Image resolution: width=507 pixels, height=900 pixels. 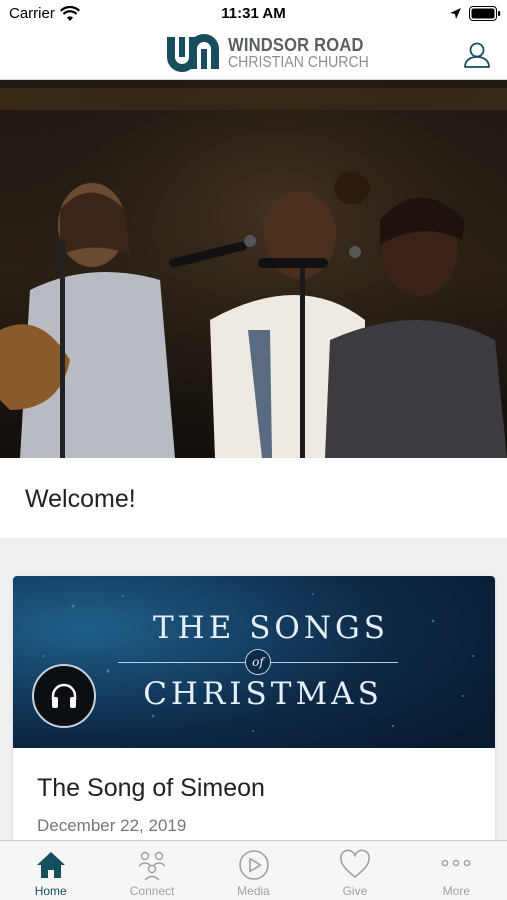 I want to click on banner-title-1: THE SONGS, so click(x=271, y=628).